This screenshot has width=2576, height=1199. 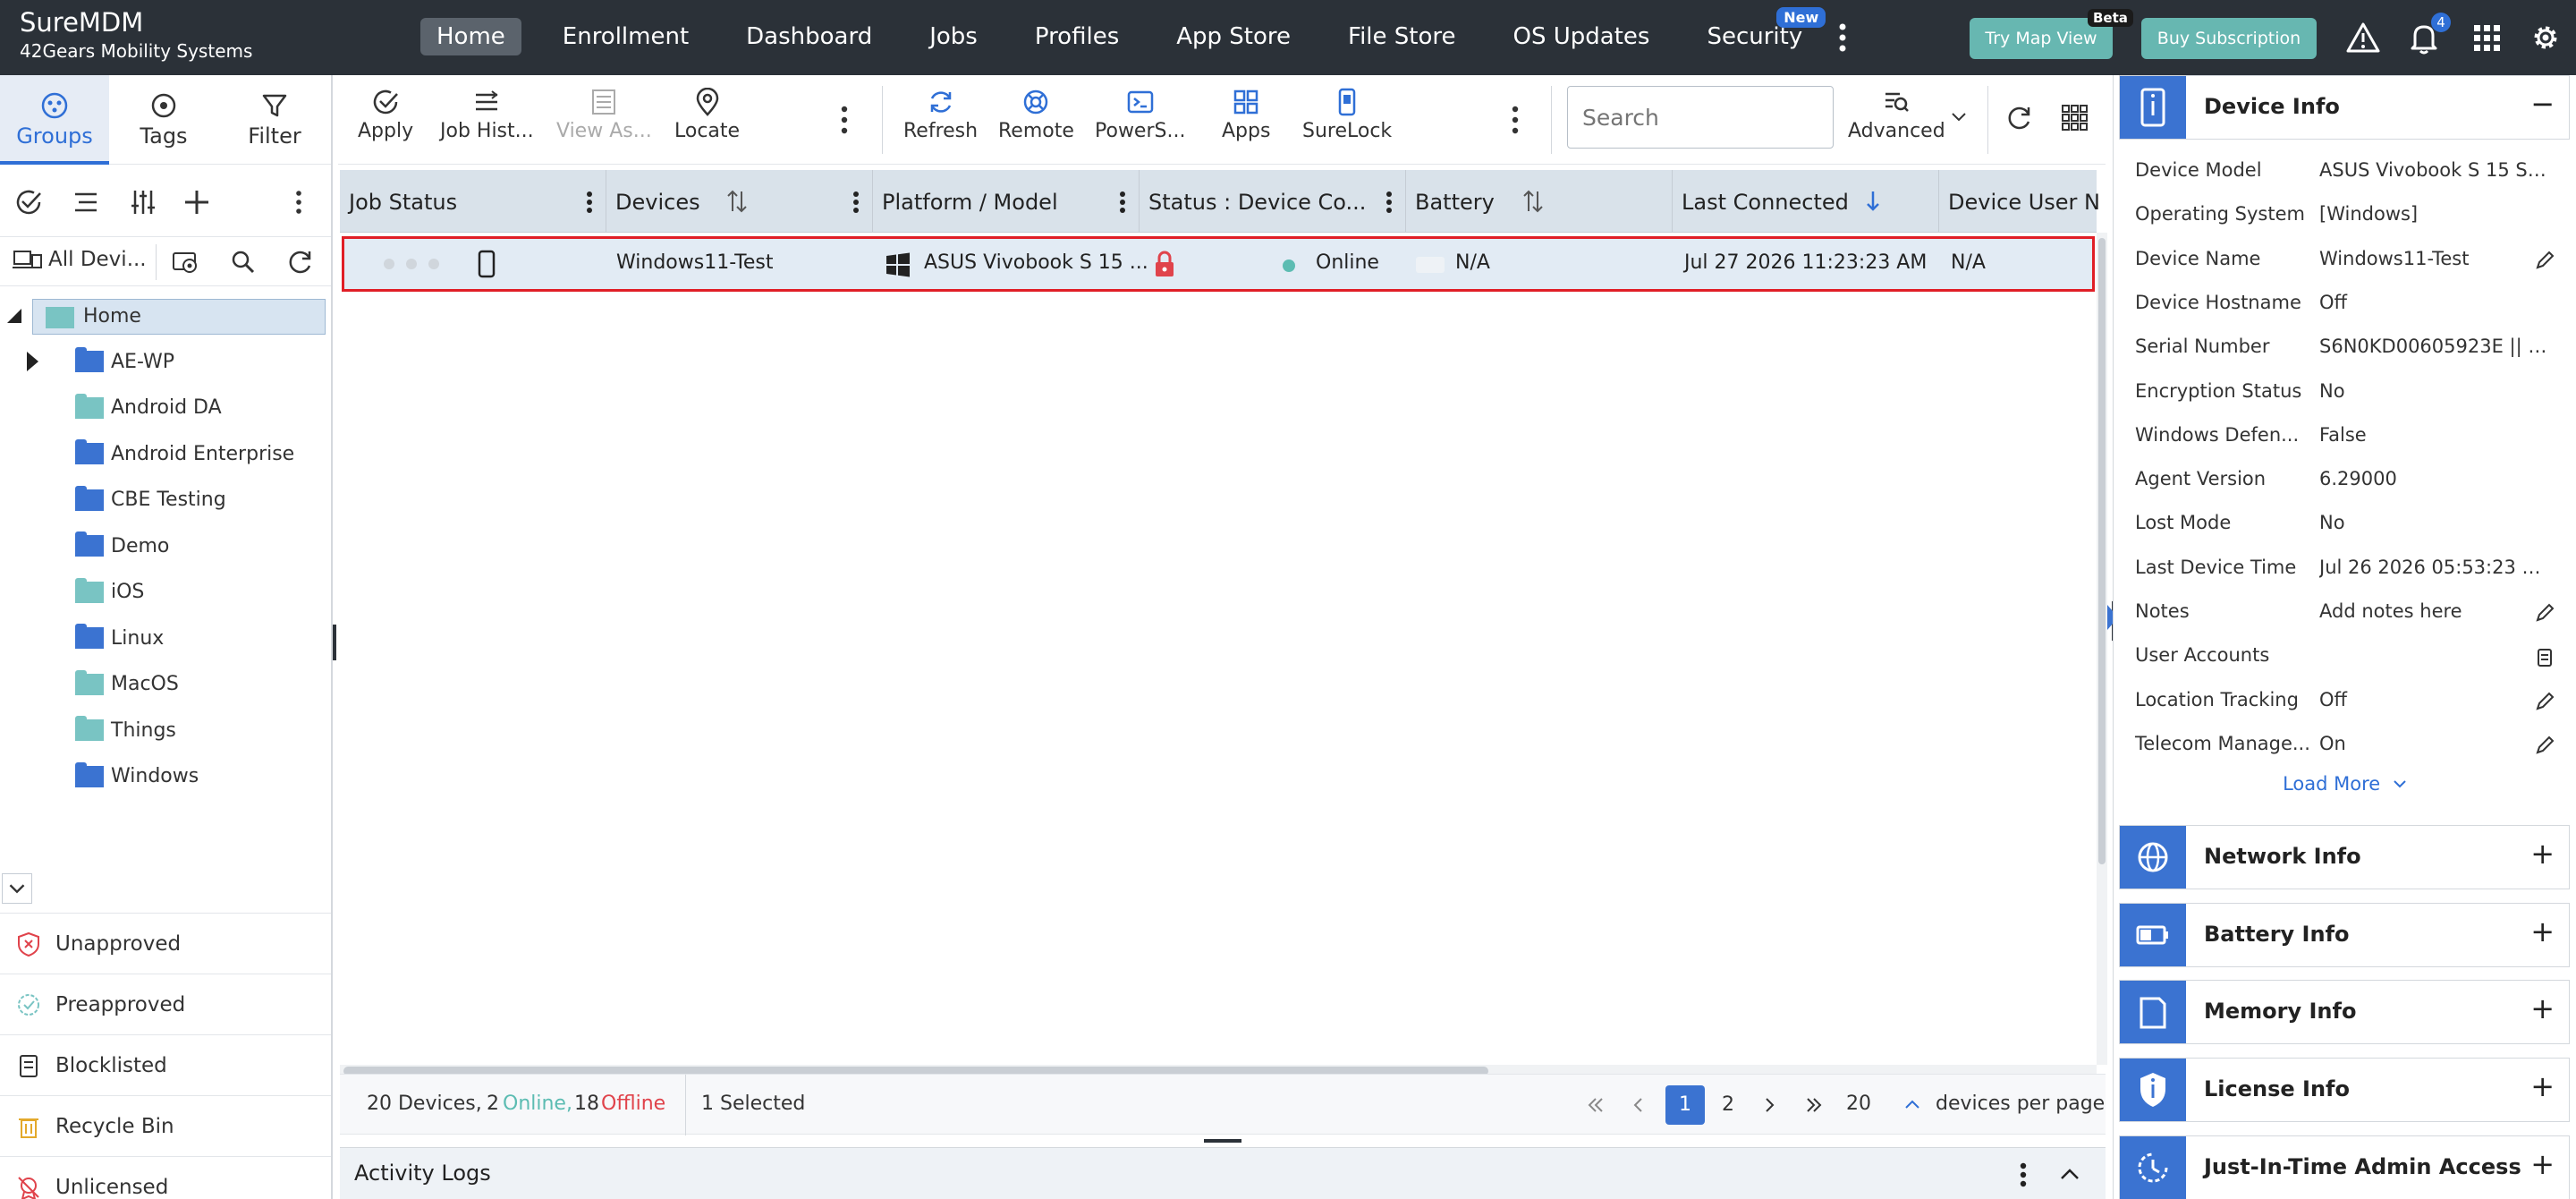 I want to click on status-preapproved: Preapproved, so click(x=165, y=1004).